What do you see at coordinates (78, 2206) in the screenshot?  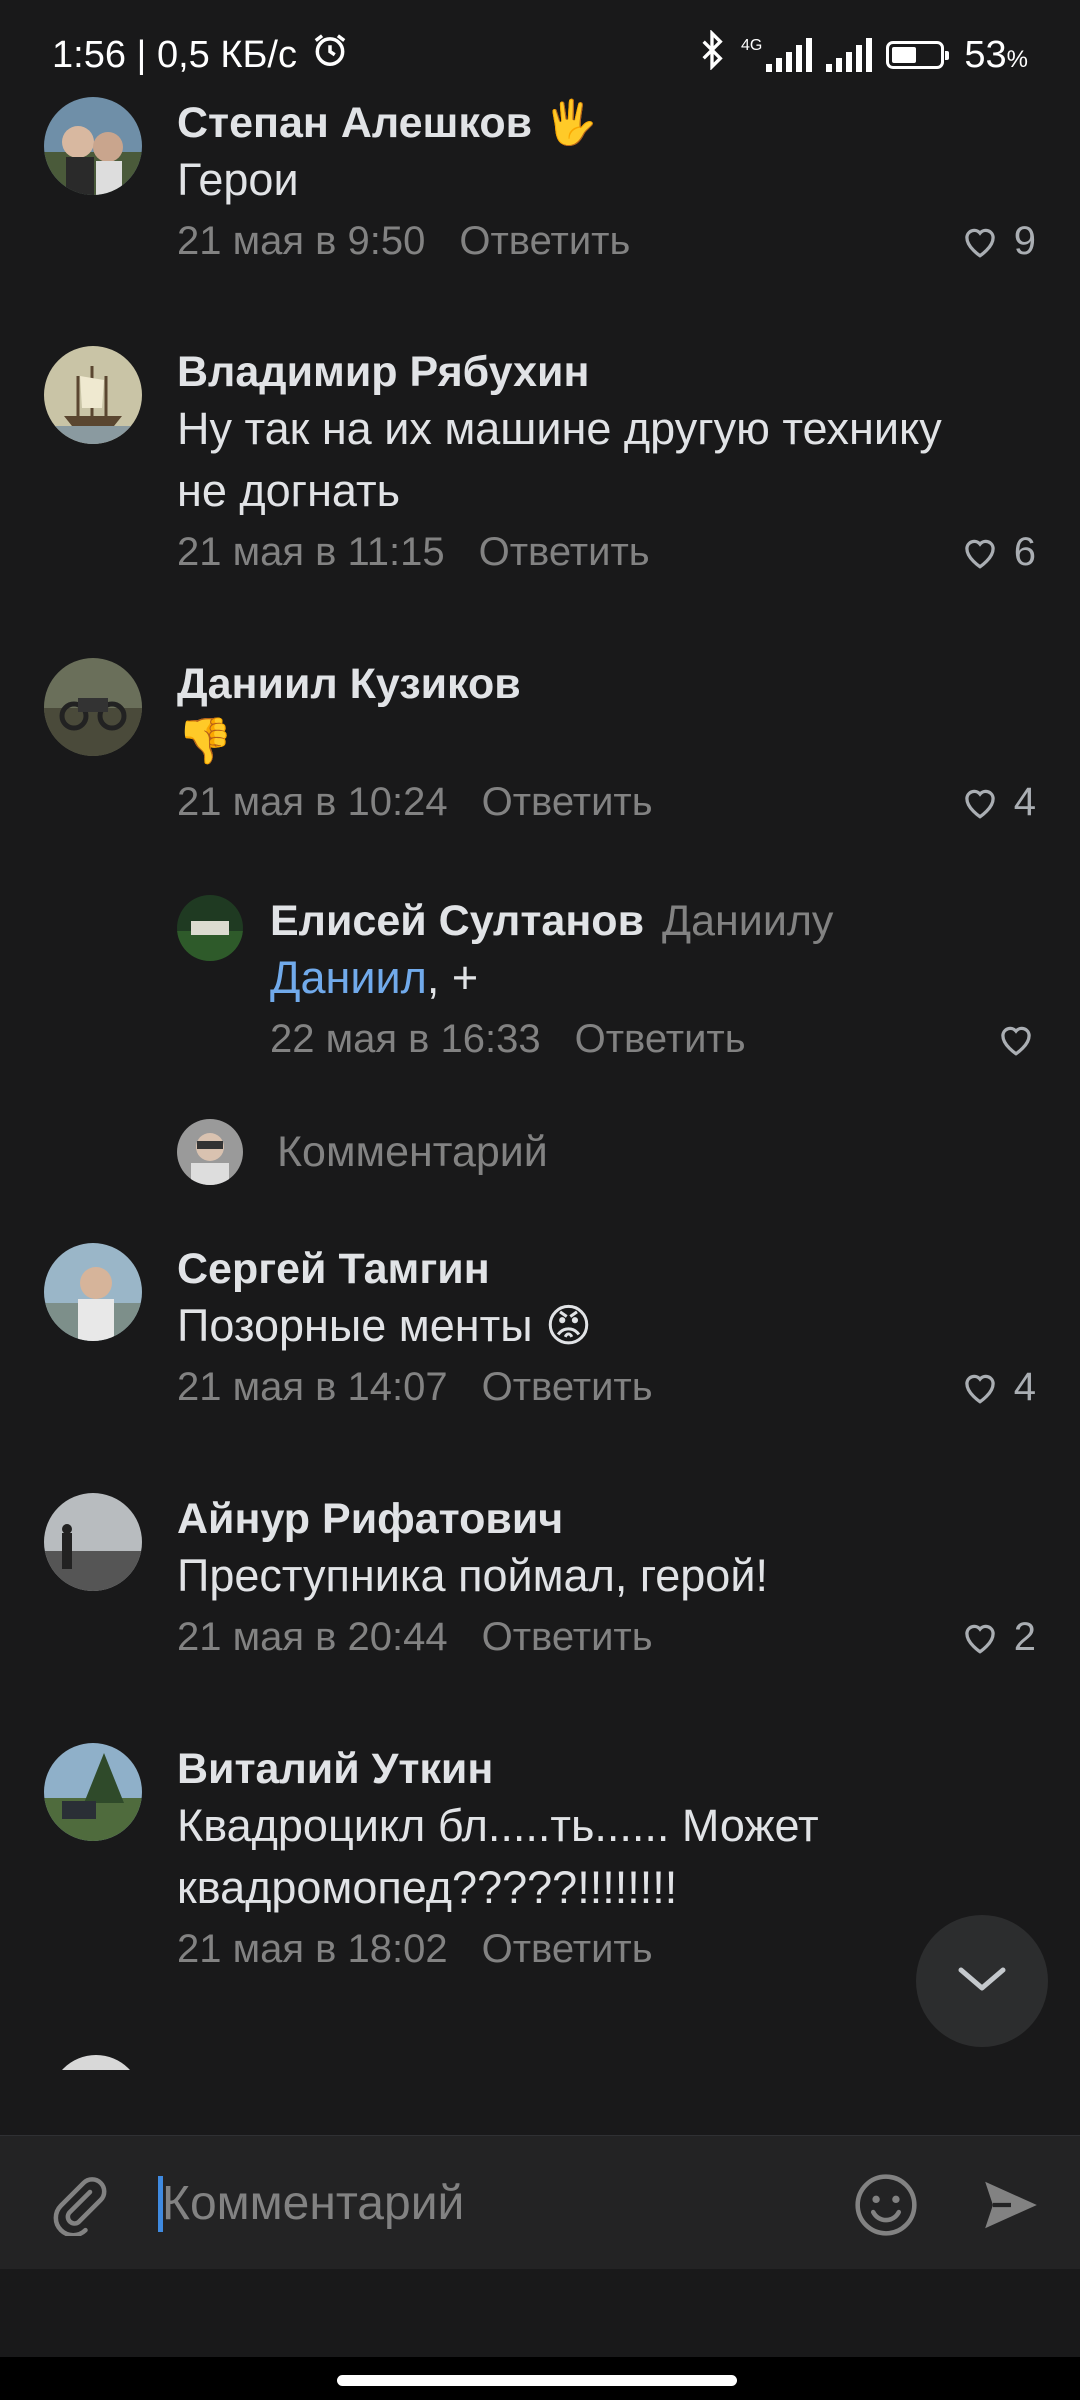 I see `paperclip-icon` at bounding box center [78, 2206].